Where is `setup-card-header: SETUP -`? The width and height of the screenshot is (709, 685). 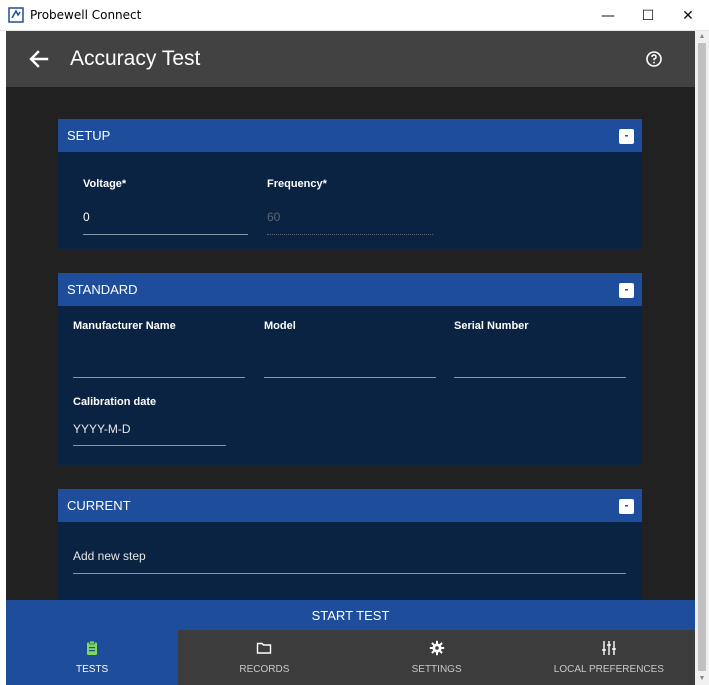
setup-card-header: SETUP - is located at coordinates (350, 135).